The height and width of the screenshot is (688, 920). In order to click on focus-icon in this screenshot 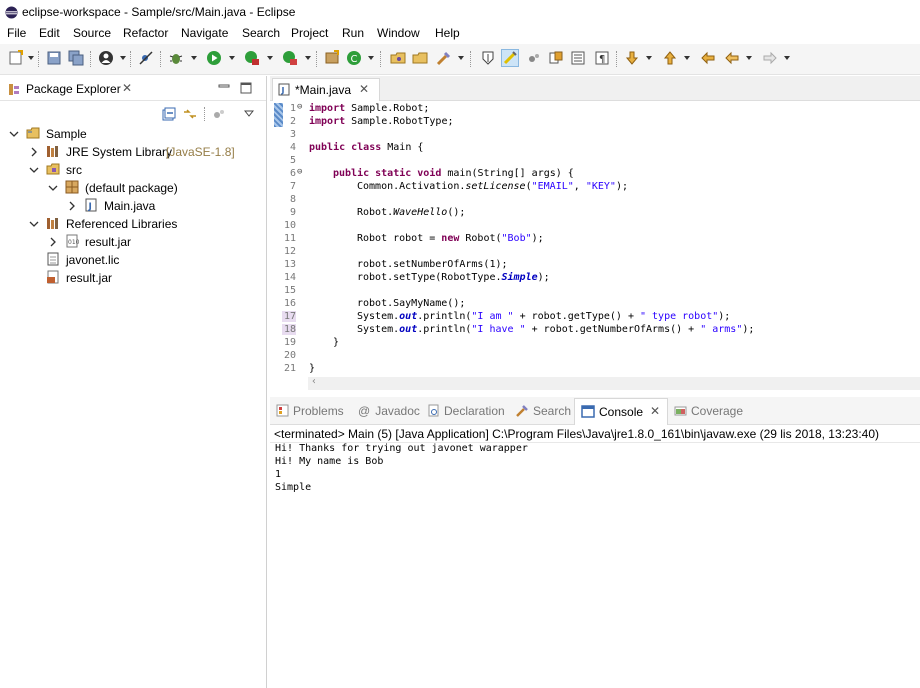, I will do `click(219, 114)`.